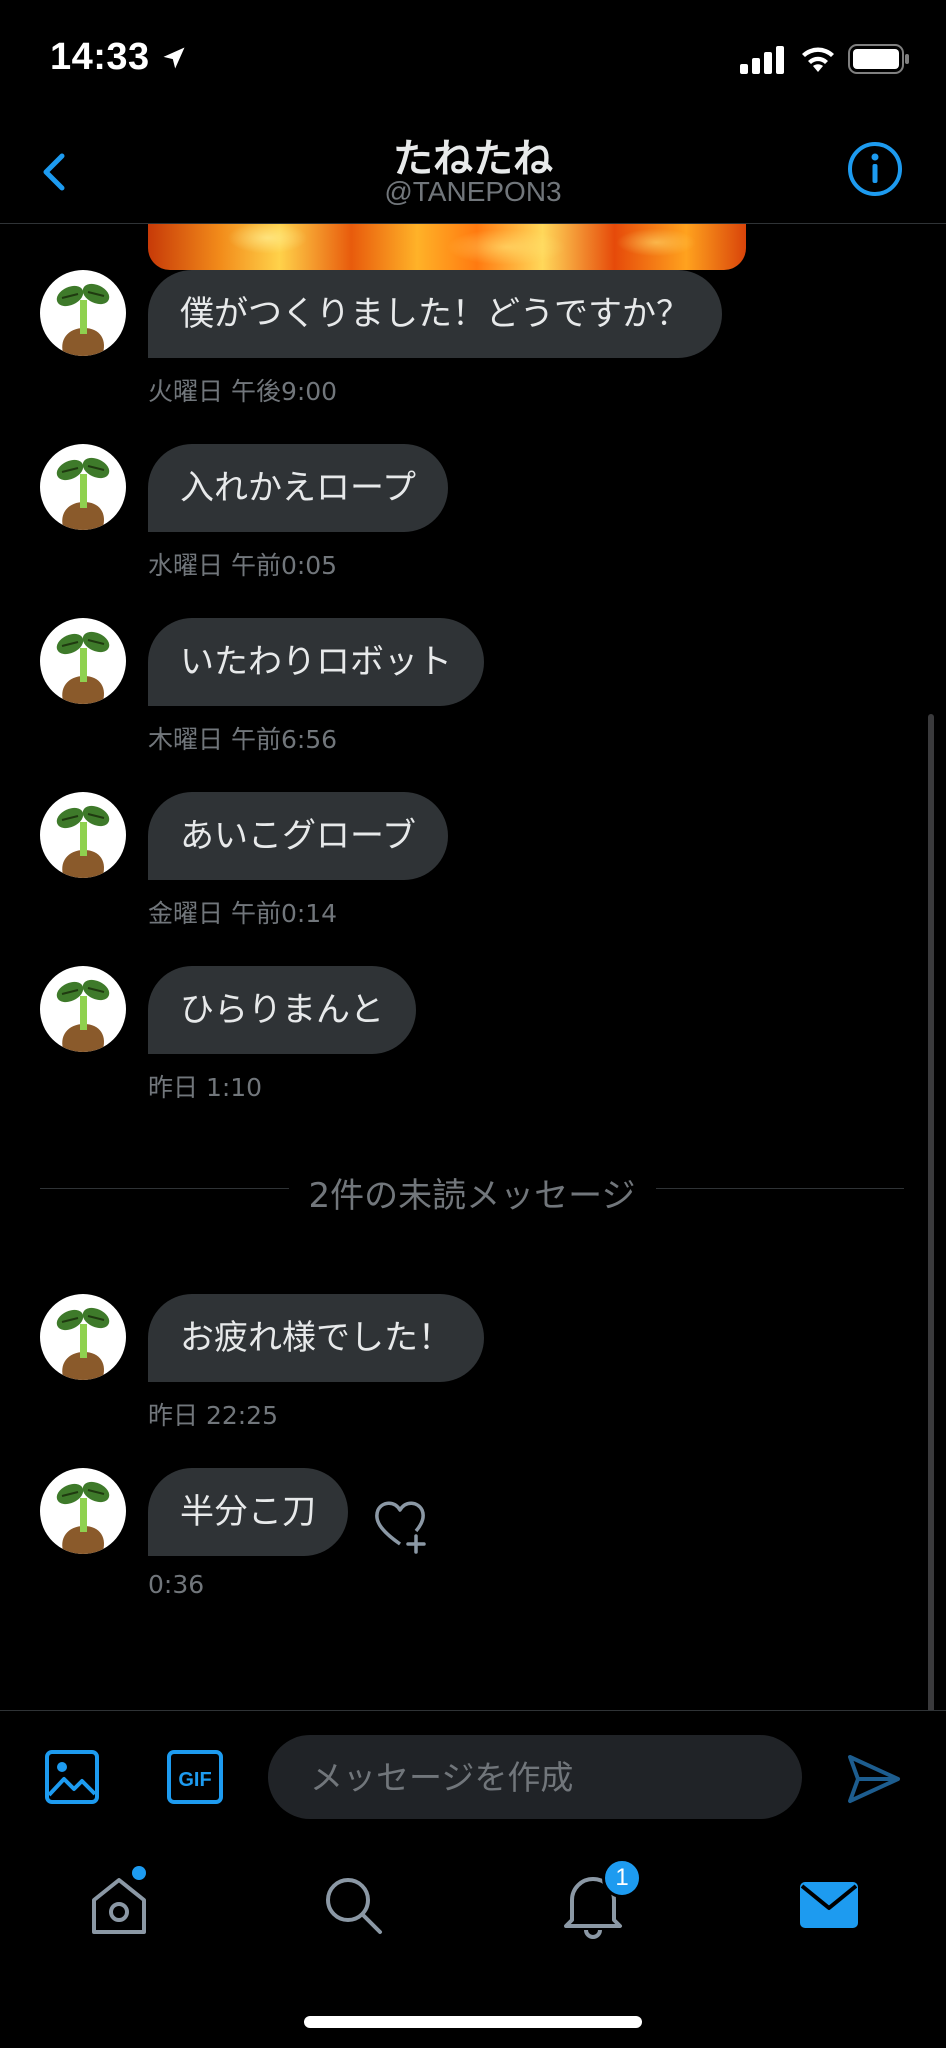 The image size is (946, 2048). Describe the element at coordinates (243, 739) in the screenshot. I see `message-timestamp: 木曜日 午前6:56` at that location.